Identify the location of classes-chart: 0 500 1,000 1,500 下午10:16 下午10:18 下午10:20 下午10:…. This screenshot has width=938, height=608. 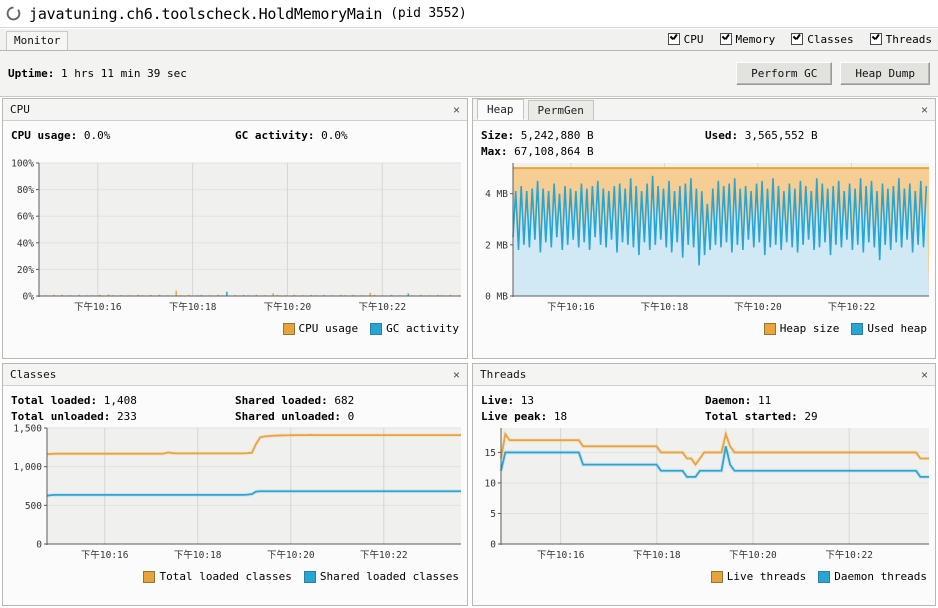
(235, 496).